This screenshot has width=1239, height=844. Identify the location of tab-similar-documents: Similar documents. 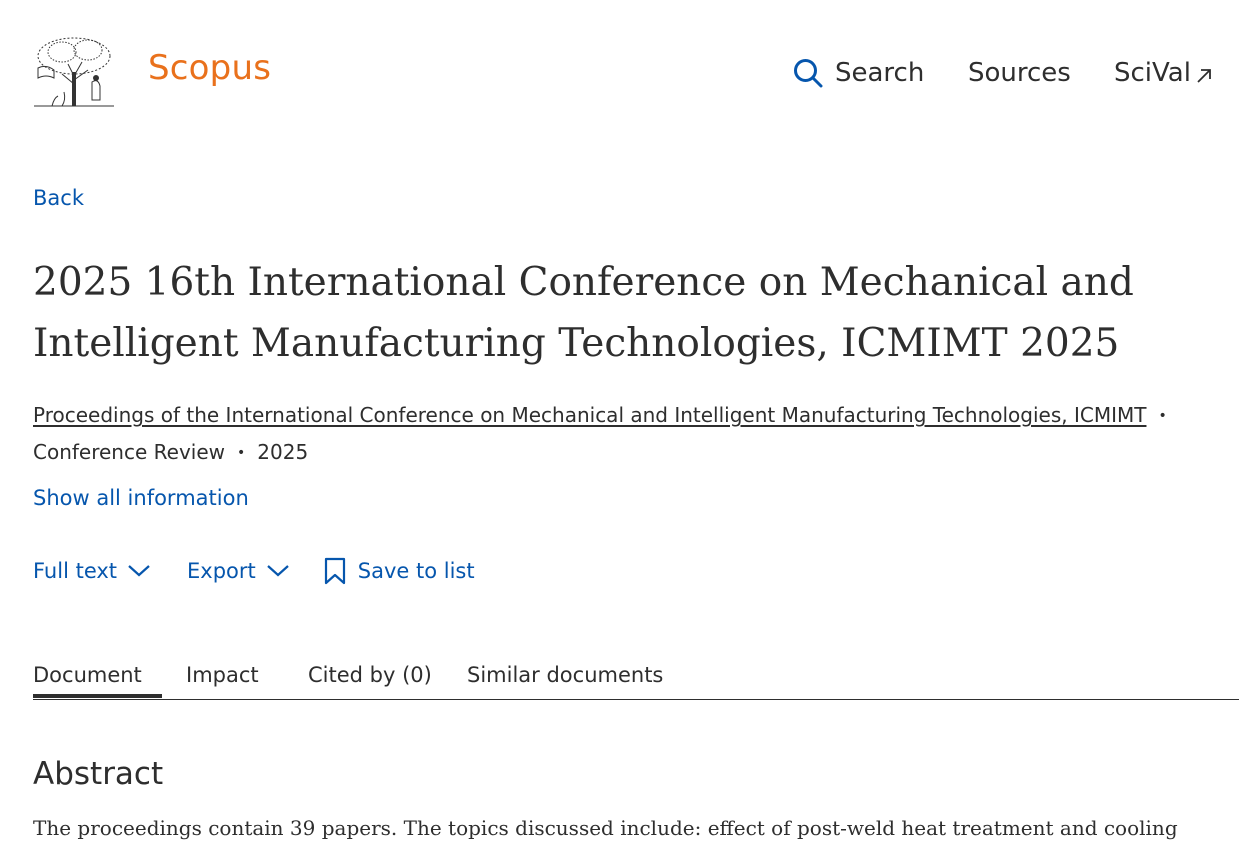
(565, 675).